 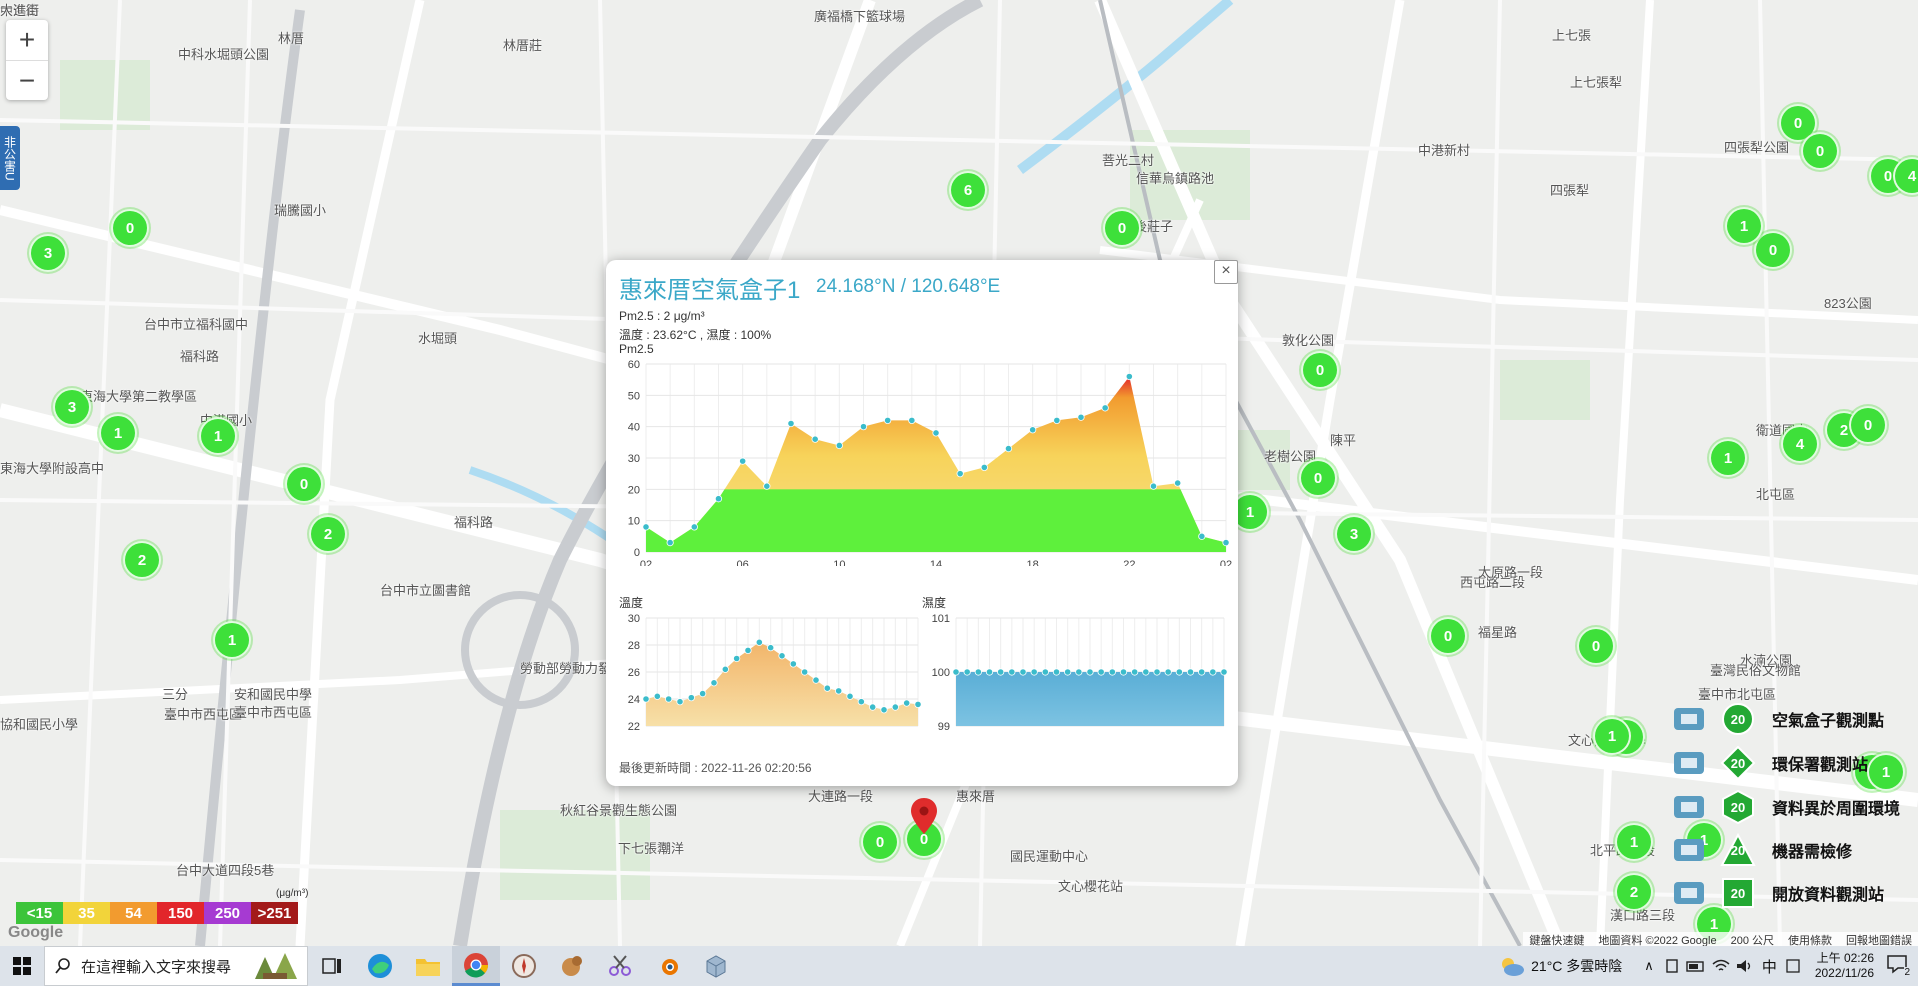 I want to click on edge-app, so click(x=380, y=966).